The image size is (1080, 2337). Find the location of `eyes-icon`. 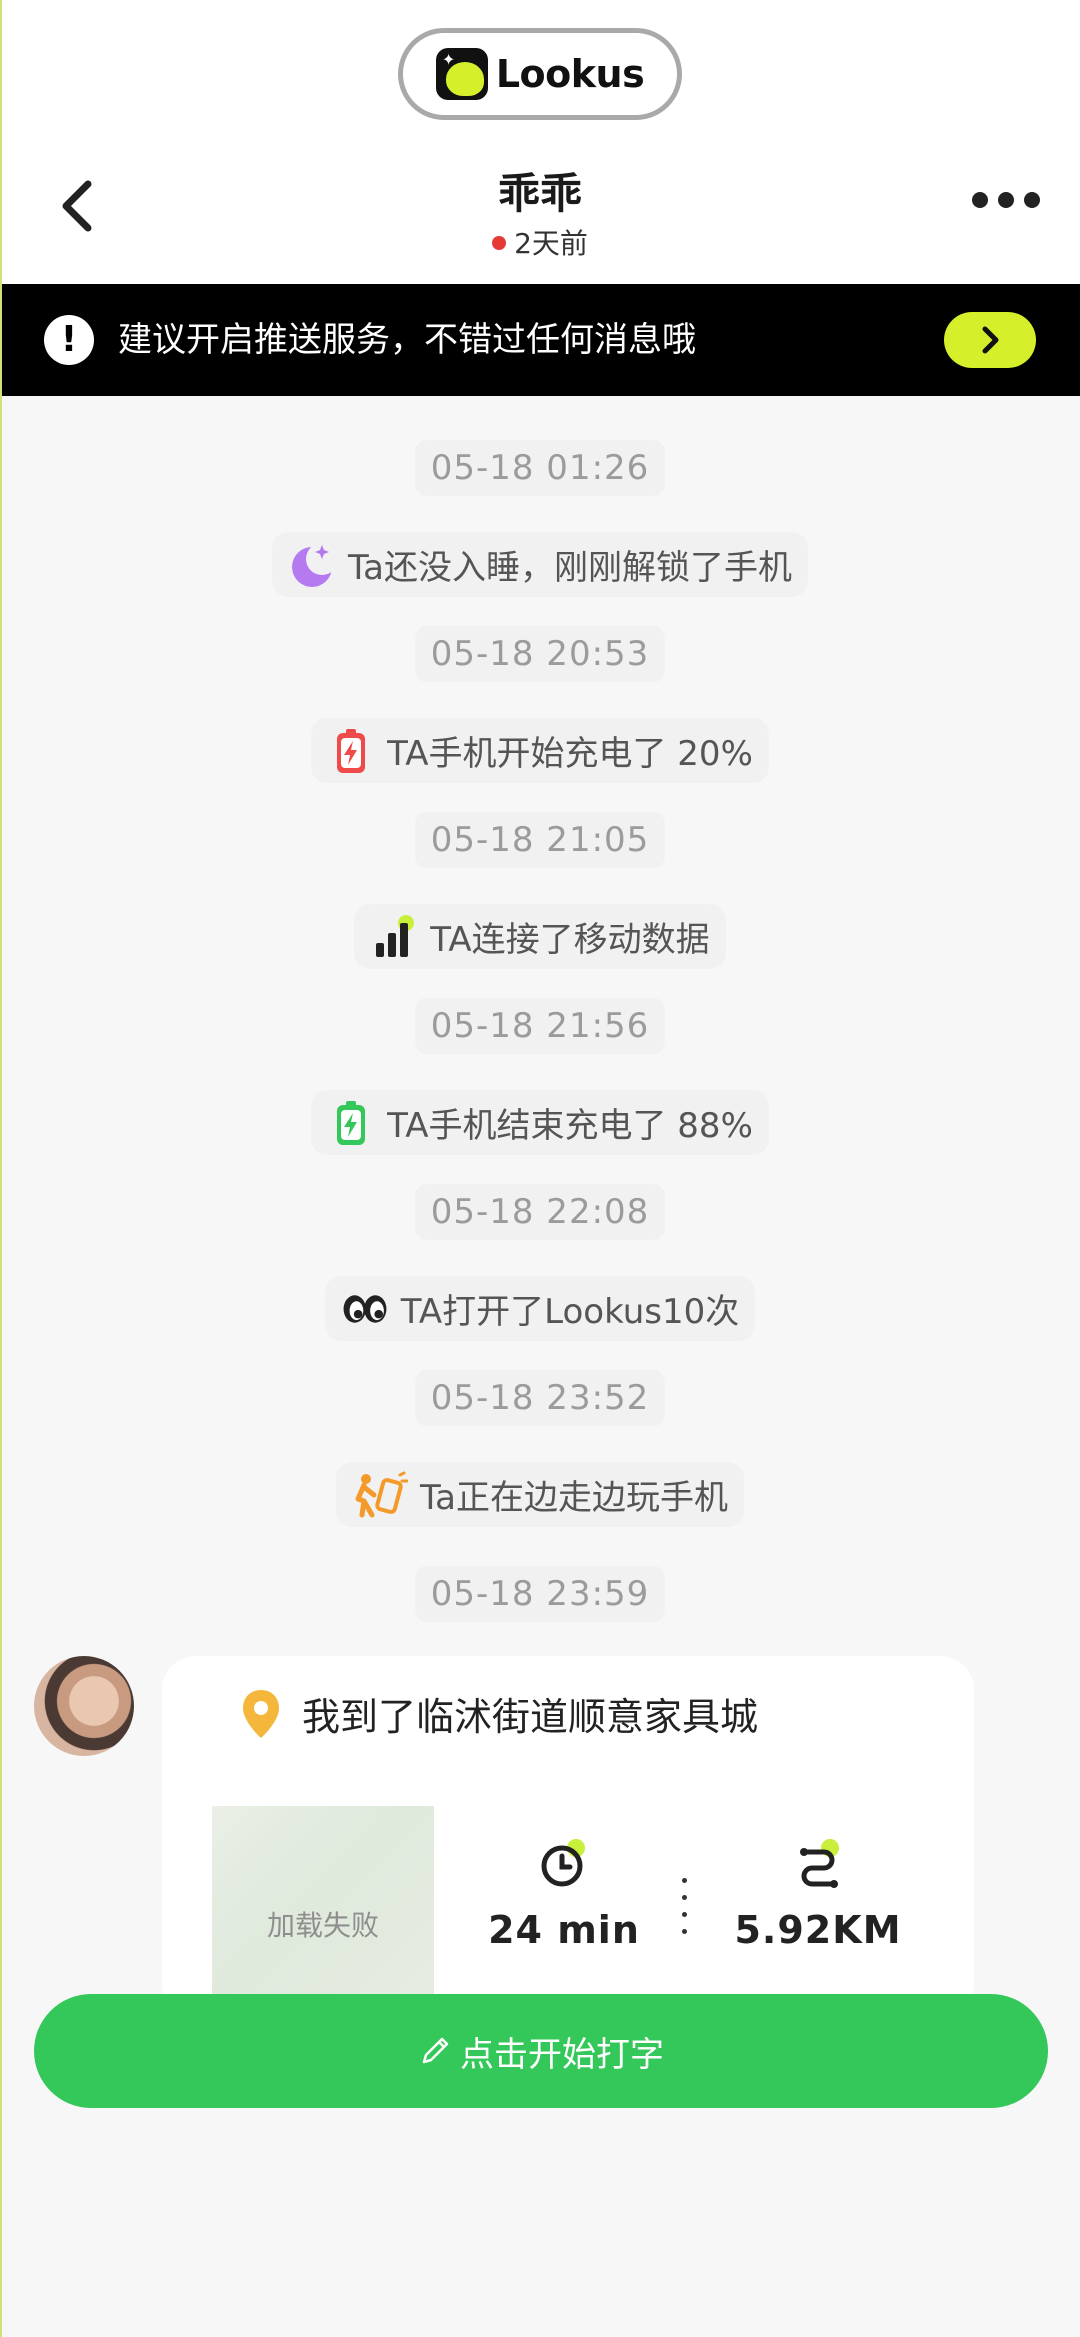

eyes-icon is located at coordinates (365, 1308).